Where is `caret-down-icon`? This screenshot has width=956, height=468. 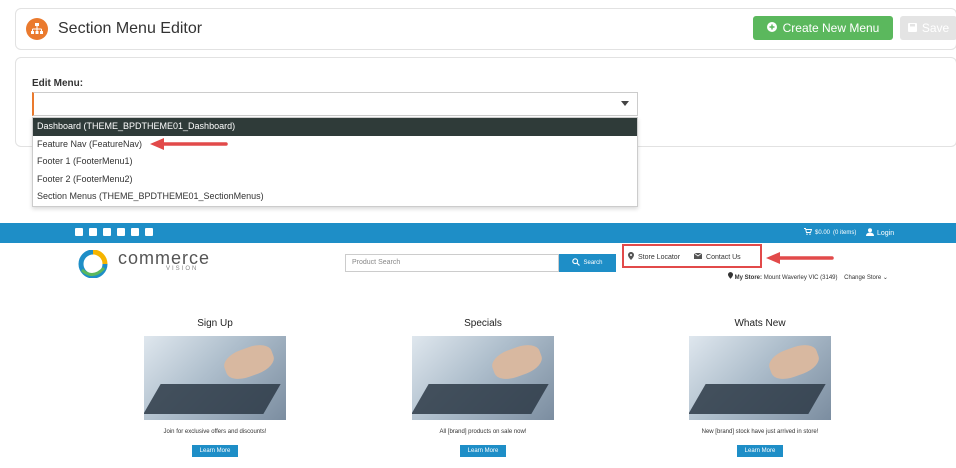
caret-down-icon is located at coordinates (625, 103).